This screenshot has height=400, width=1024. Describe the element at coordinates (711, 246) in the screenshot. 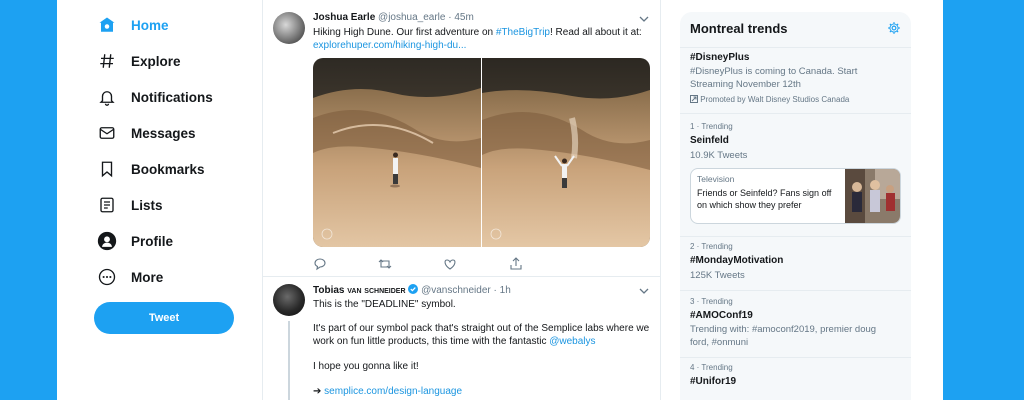

I see `trend-meta: 2 · Trending` at that location.